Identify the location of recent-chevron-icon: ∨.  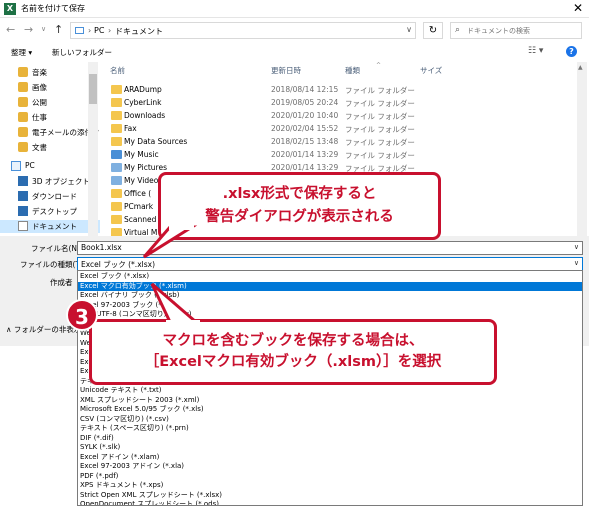
(43, 29).